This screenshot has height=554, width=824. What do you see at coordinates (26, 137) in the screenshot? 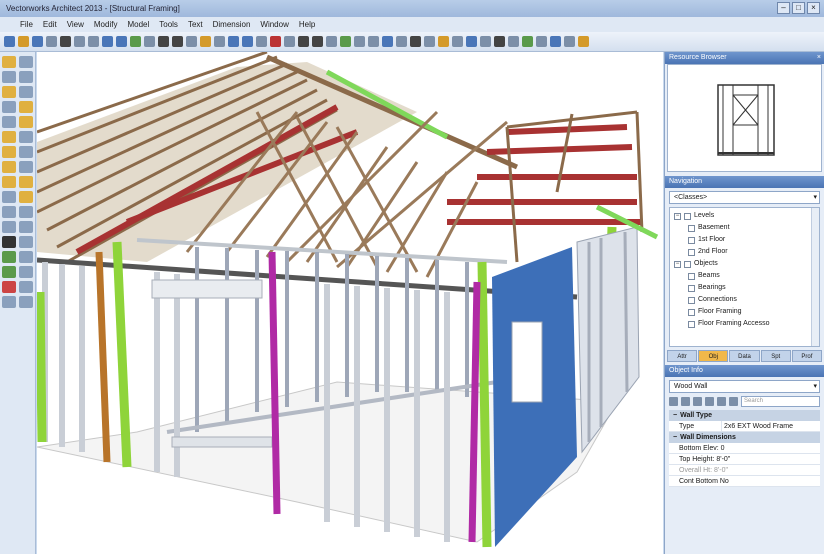
I see `window-tool-icon` at bounding box center [26, 137].